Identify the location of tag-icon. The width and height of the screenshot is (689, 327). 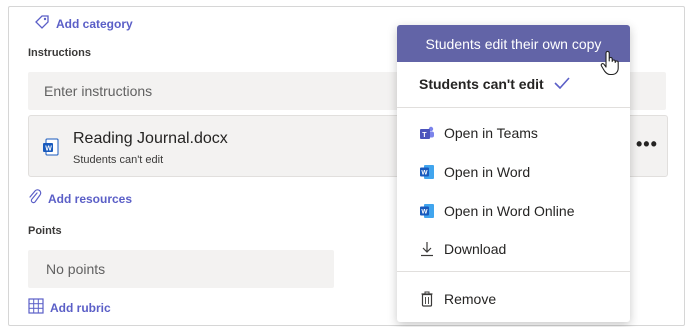
(42, 23).